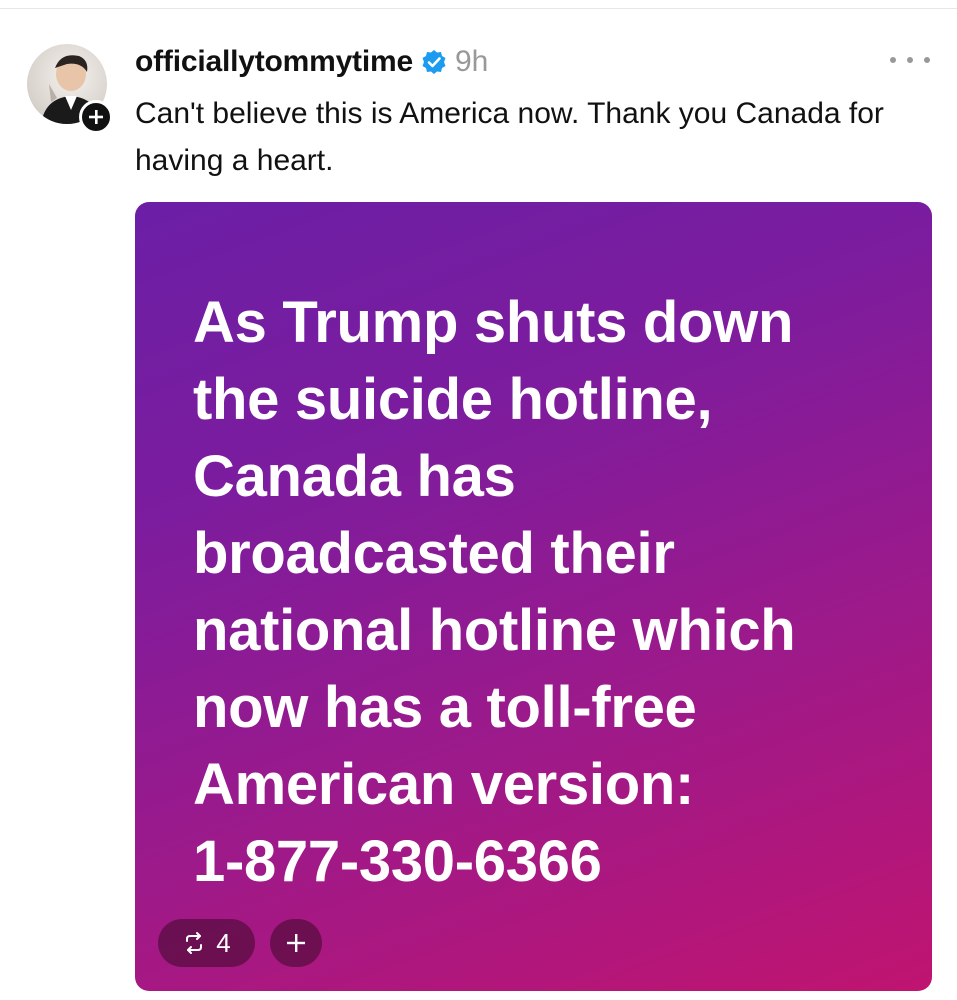 This screenshot has height=1000, width=957. Describe the element at coordinates (274, 62) in the screenshot. I see `username: officiallytommytime` at that location.